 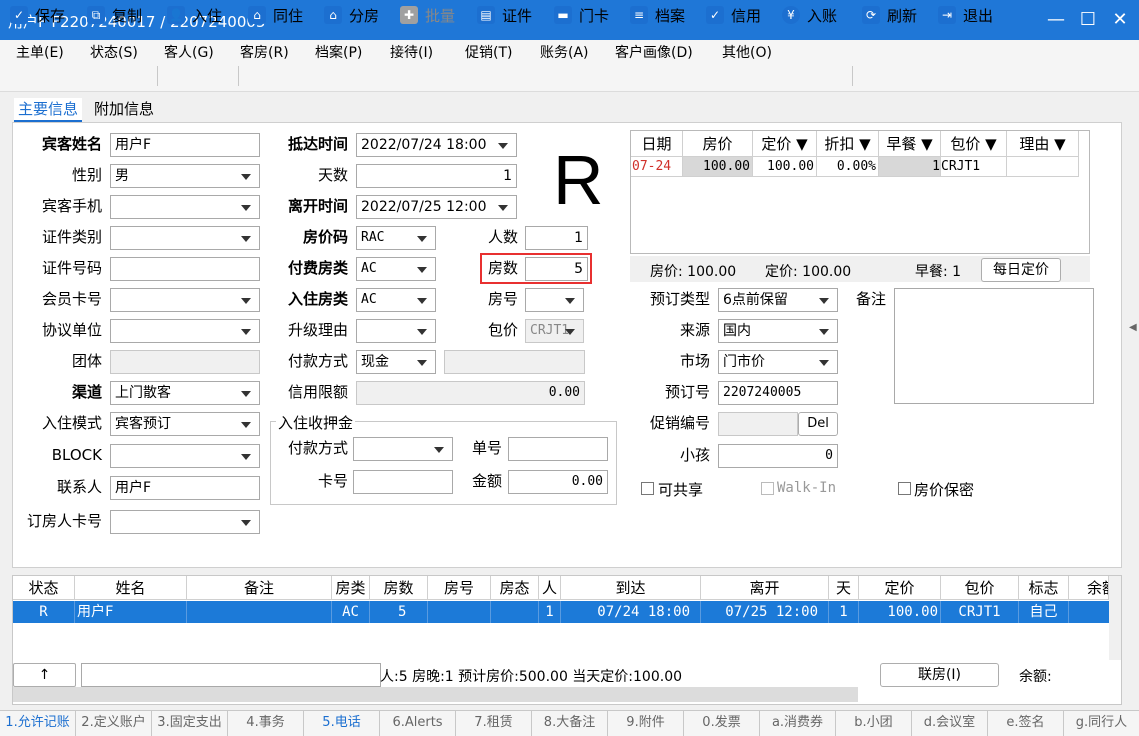 What do you see at coordinates (436, 176) in the screenshot?
I see `days-input: 1` at bounding box center [436, 176].